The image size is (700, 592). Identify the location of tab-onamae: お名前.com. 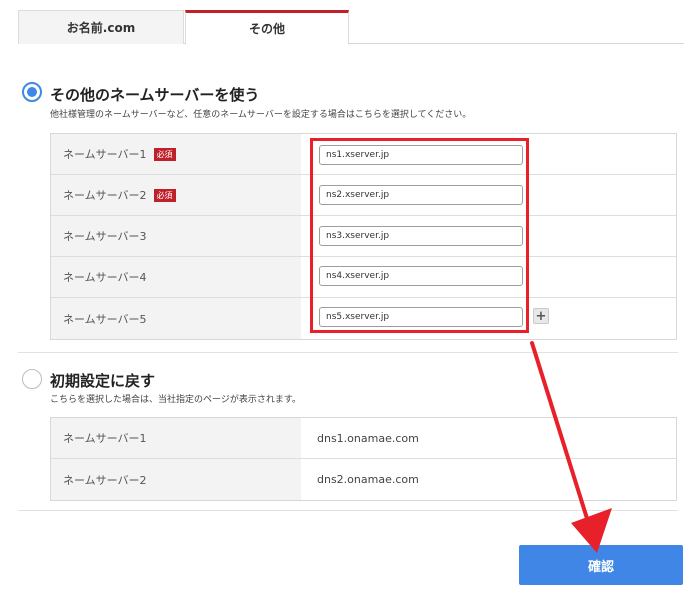
(101, 27).